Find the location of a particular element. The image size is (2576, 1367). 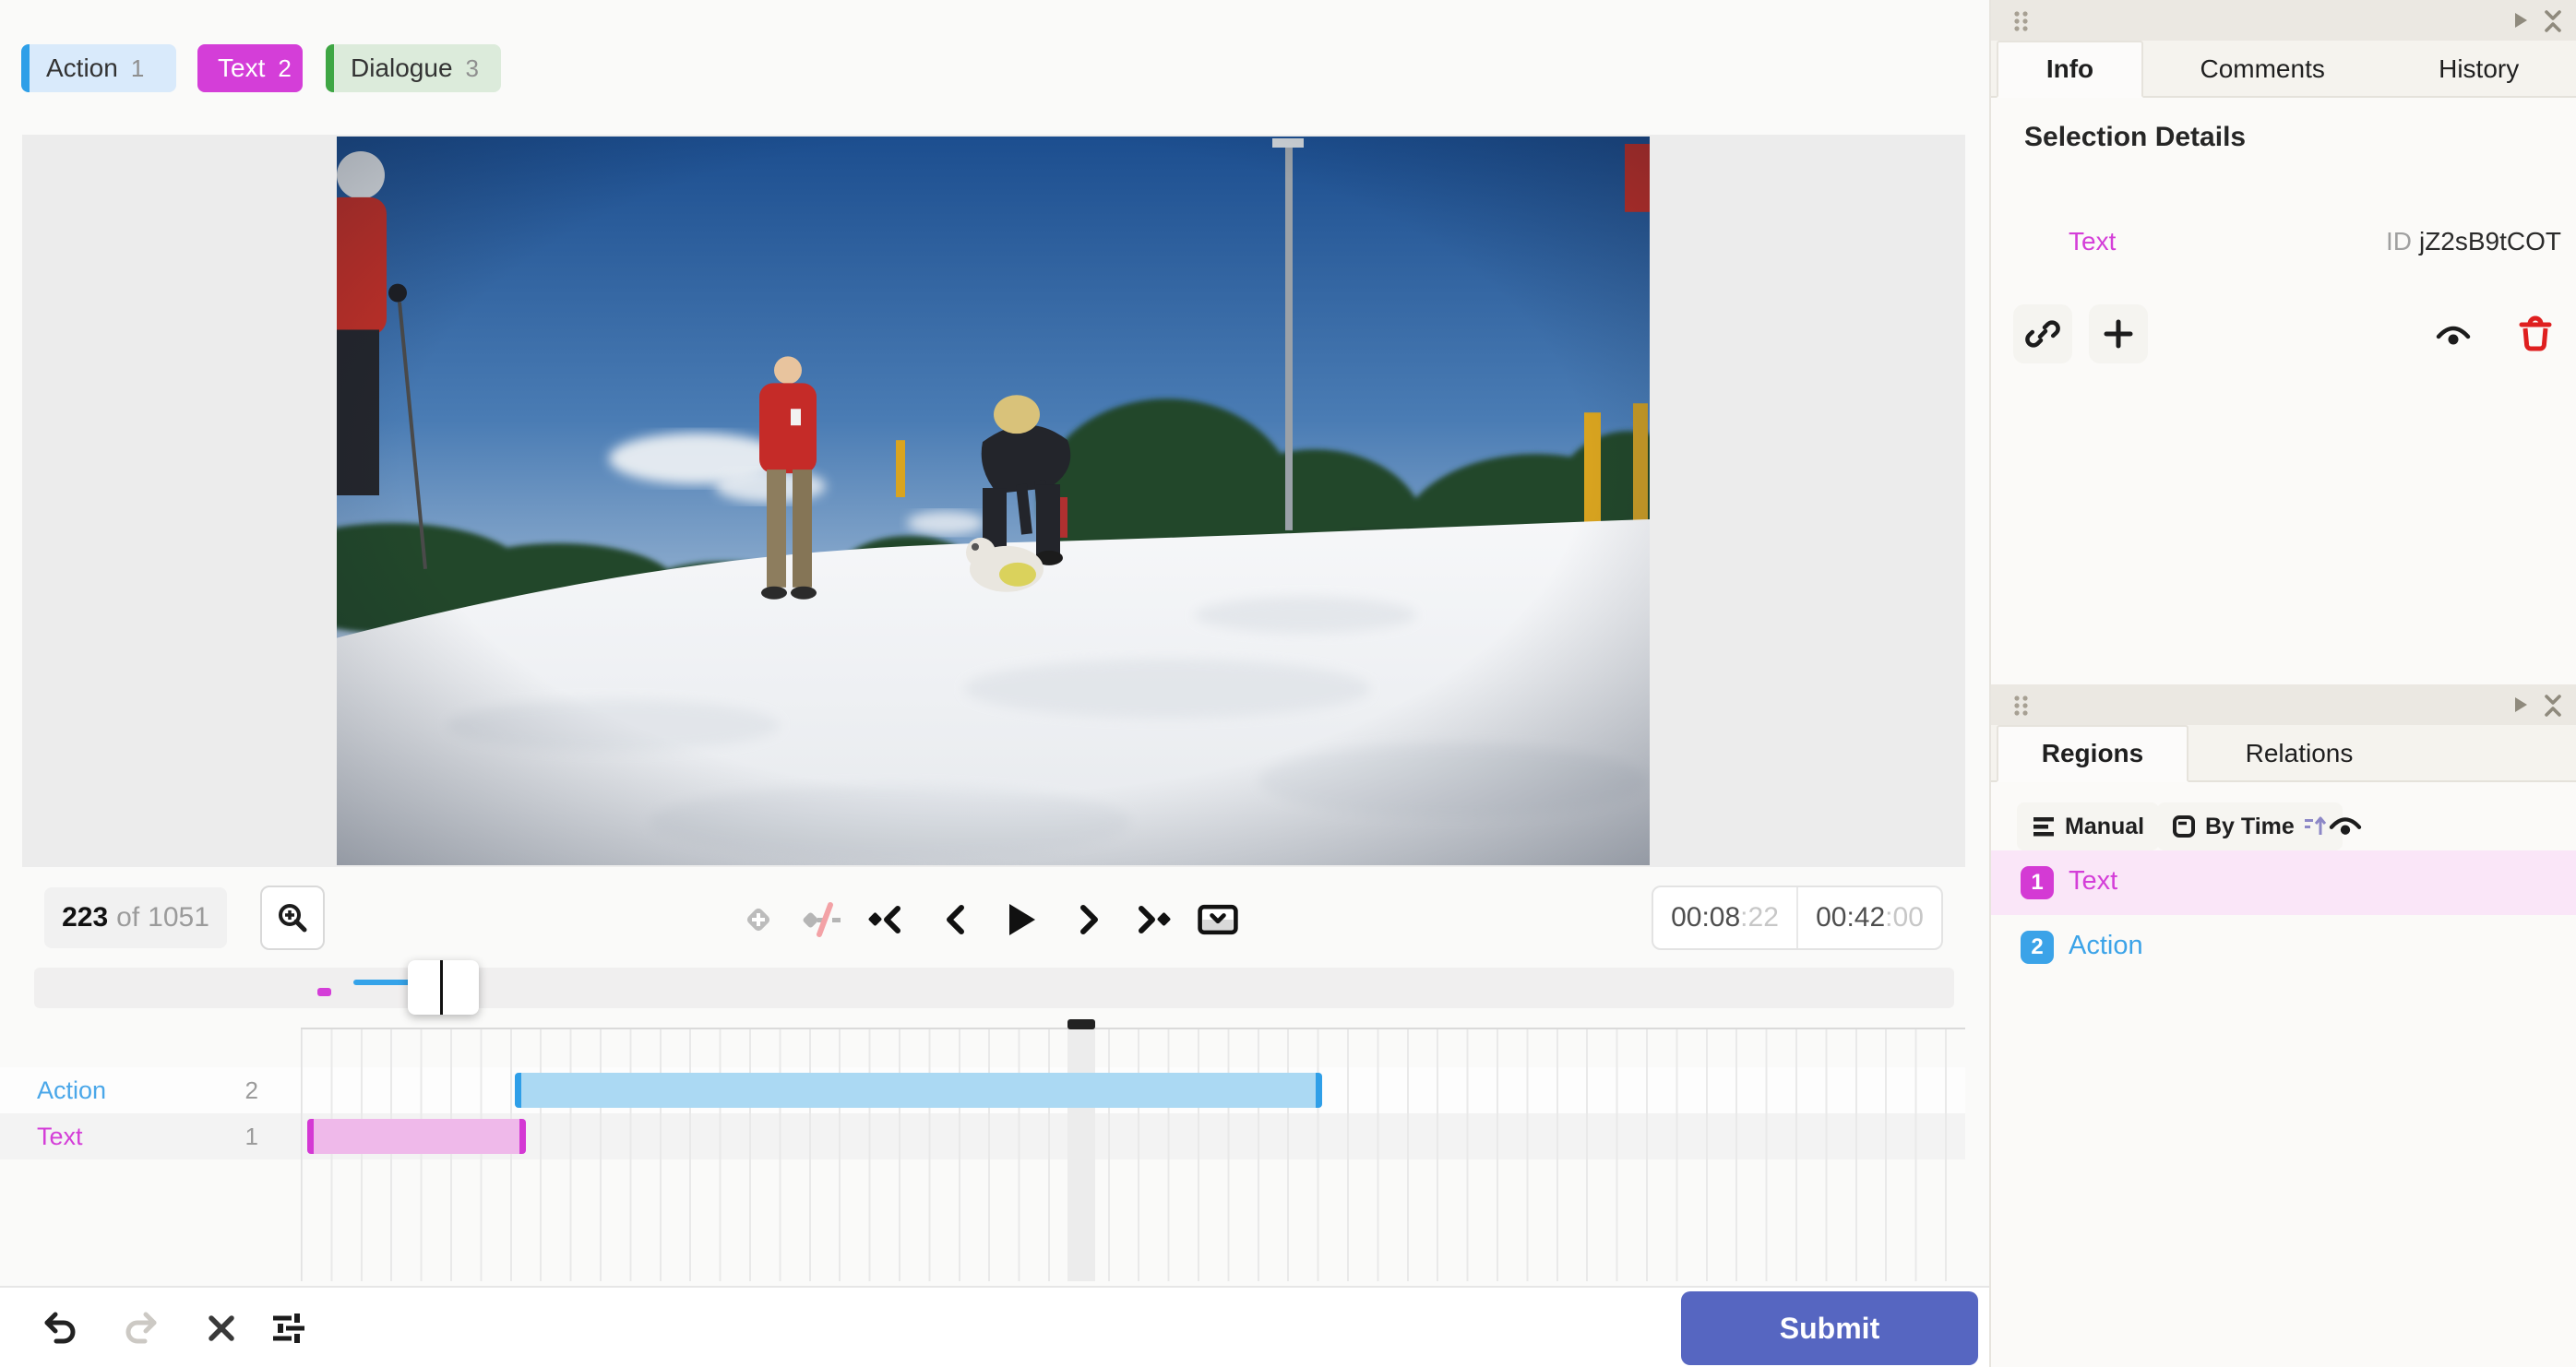

total-time: 00:42 :00 is located at coordinates (1870, 917).